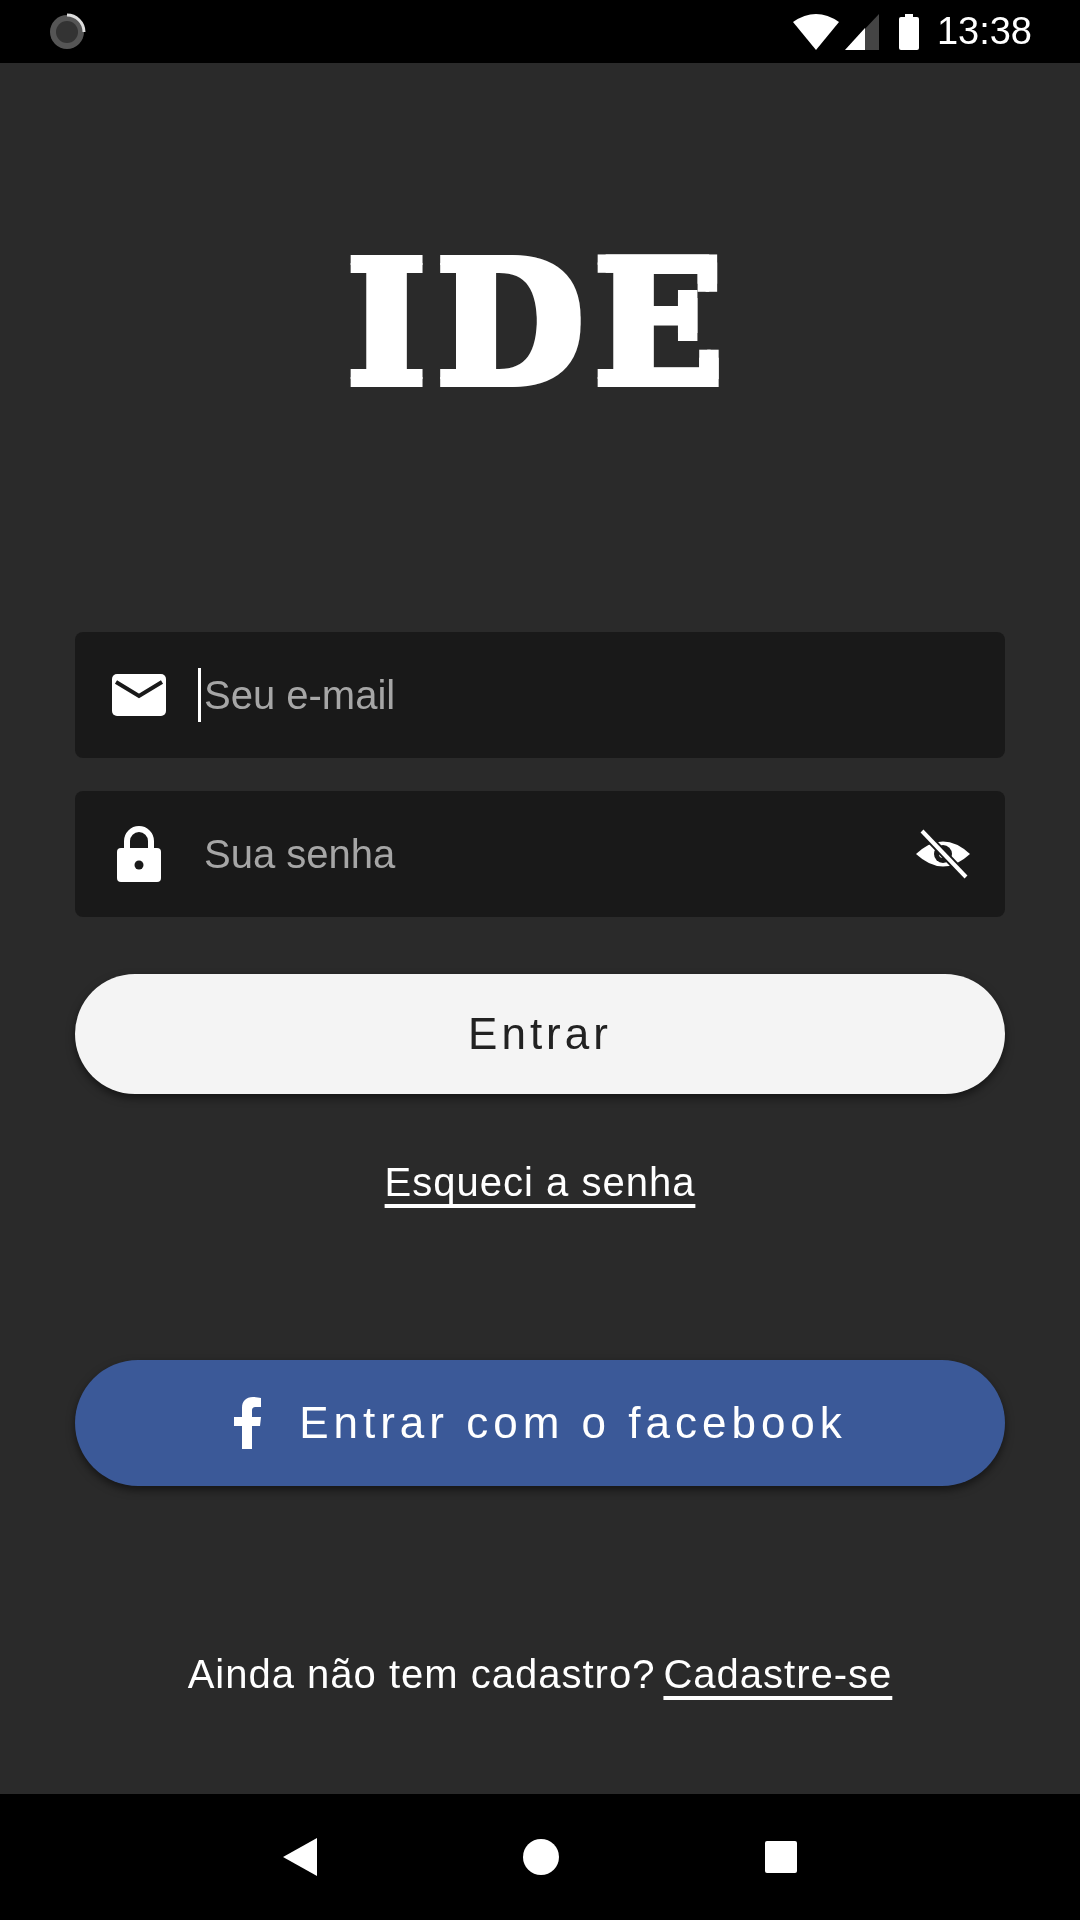 This screenshot has height=1920, width=1080. What do you see at coordinates (300, 1857) in the screenshot?
I see `back-icon` at bounding box center [300, 1857].